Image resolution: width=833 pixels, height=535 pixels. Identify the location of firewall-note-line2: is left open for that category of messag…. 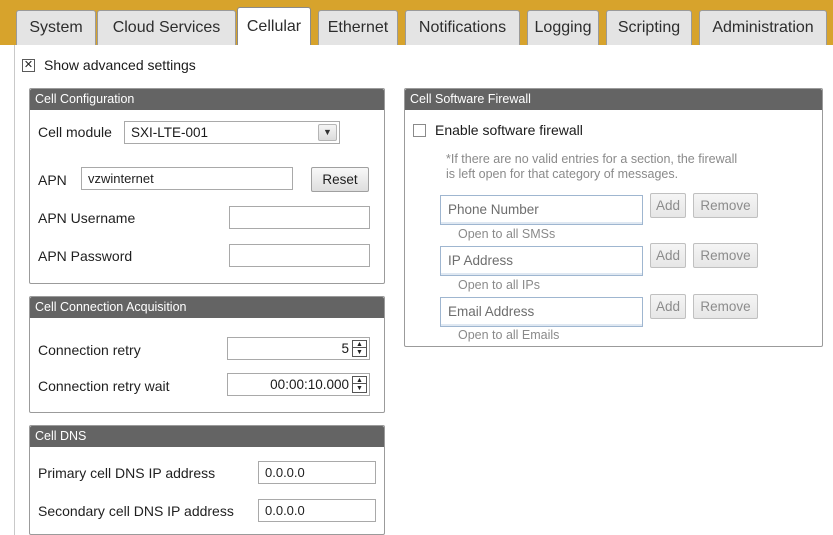
(562, 174).